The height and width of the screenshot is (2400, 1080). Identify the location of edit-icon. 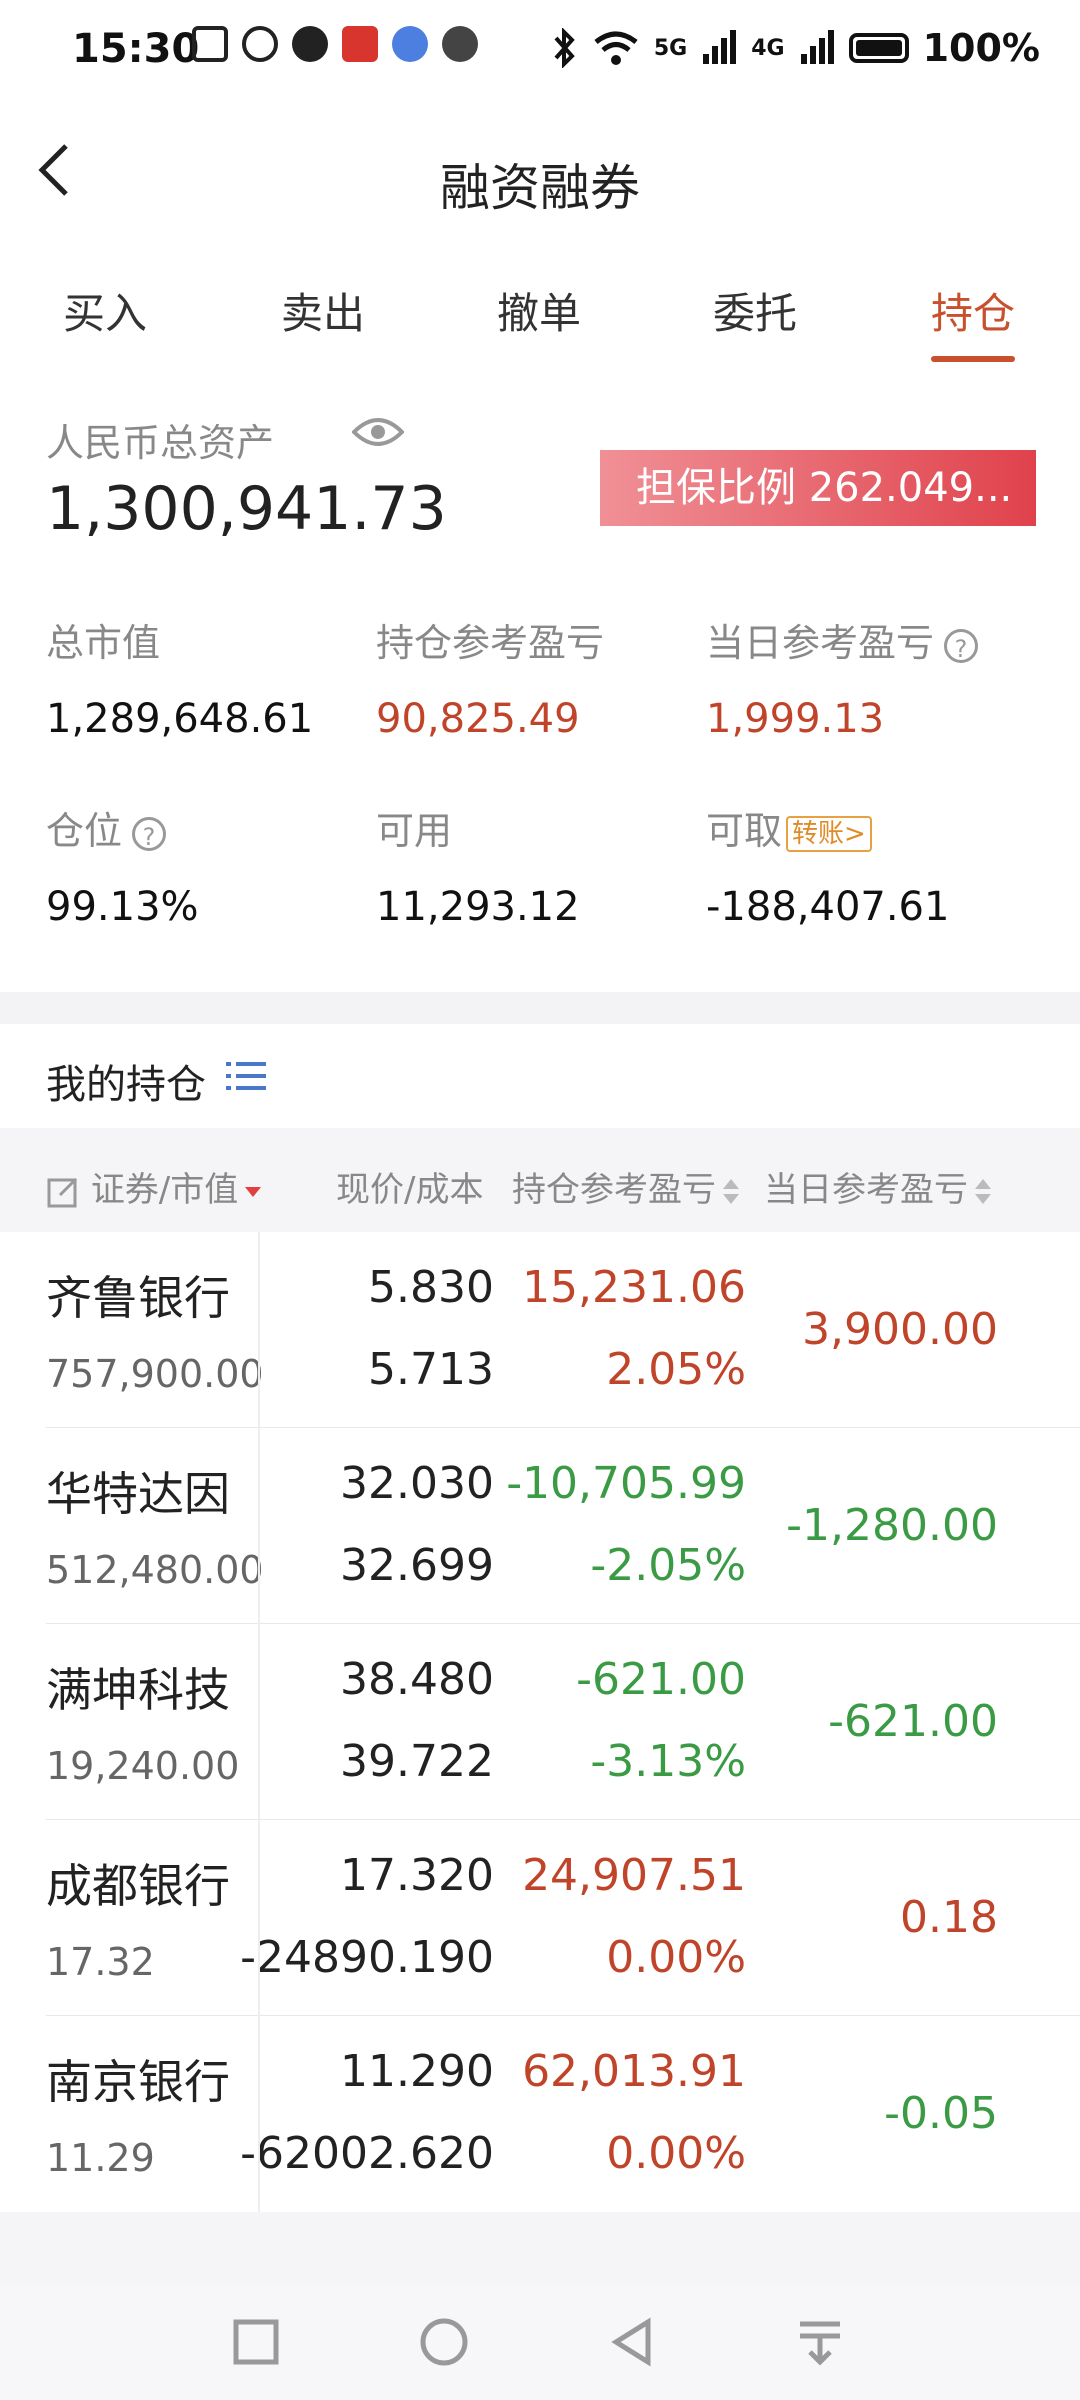
(62, 1192).